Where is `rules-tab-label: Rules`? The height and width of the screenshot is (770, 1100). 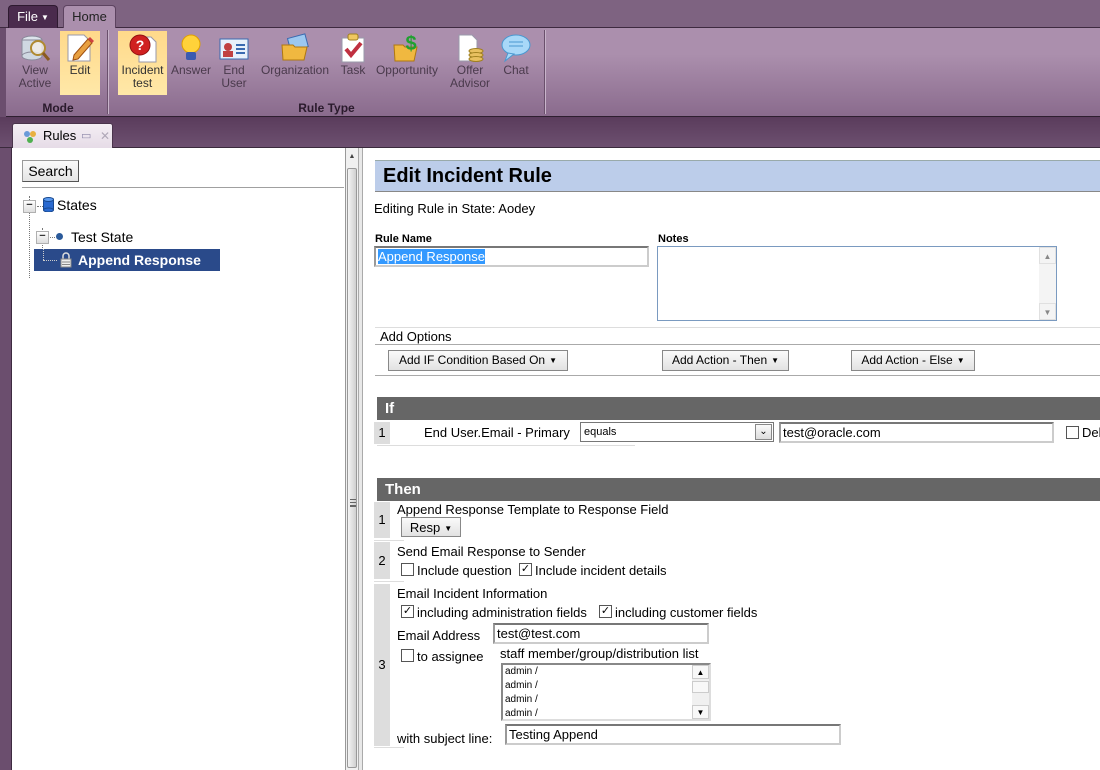
rules-tab-label: Rules is located at coordinates (60, 135).